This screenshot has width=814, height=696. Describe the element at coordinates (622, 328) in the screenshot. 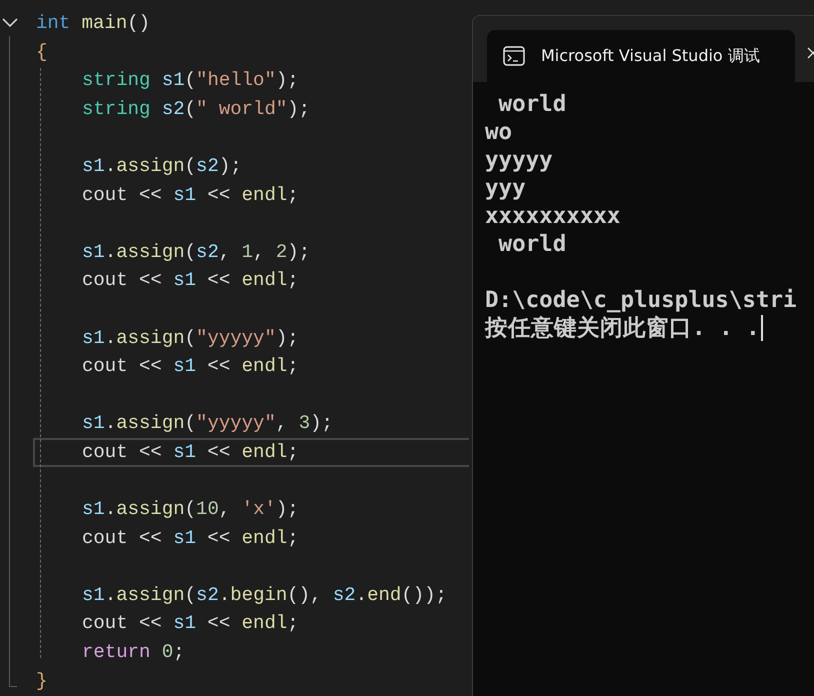

I see `output-line: 按任意键关闭此窗口. . .` at that location.